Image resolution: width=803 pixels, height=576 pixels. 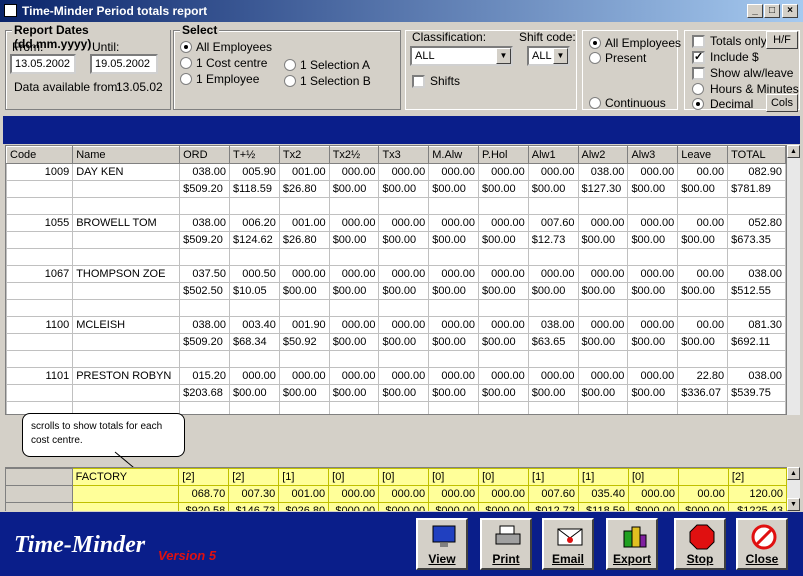 I want to click on totals-hours-cell: 007.30, so click(x=254, y=494).